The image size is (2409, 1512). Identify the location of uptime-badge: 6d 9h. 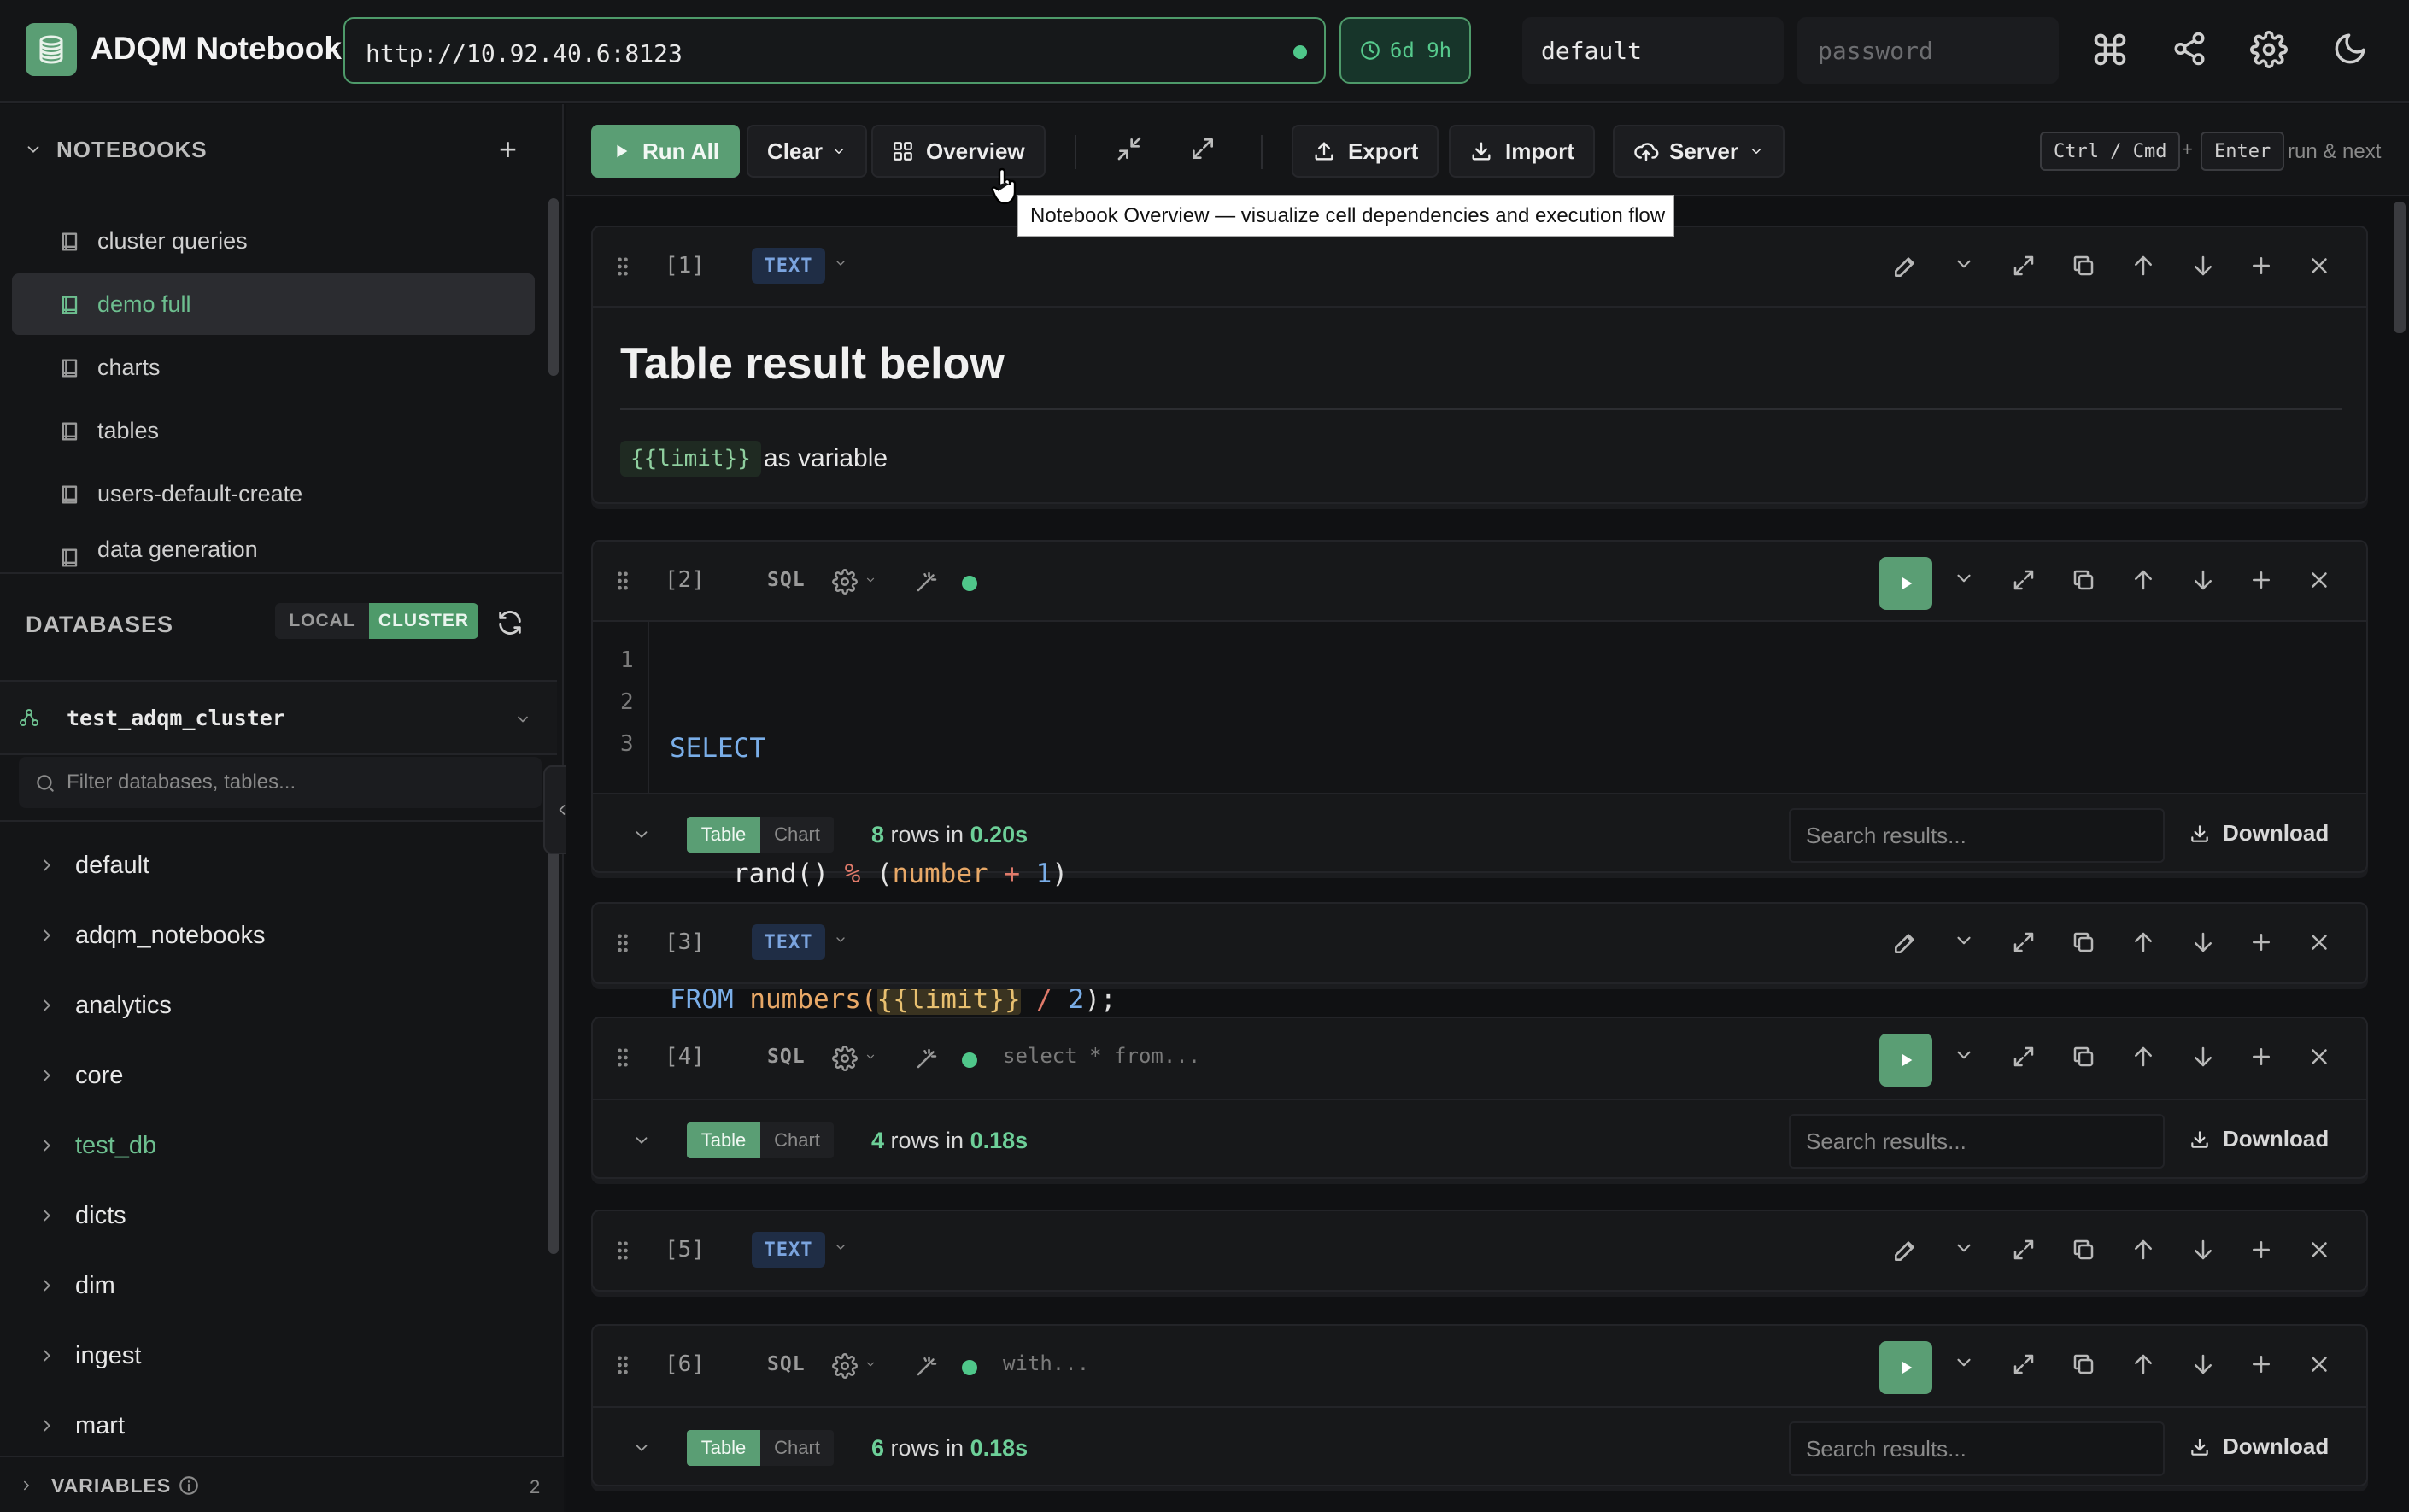
(1405, 50).